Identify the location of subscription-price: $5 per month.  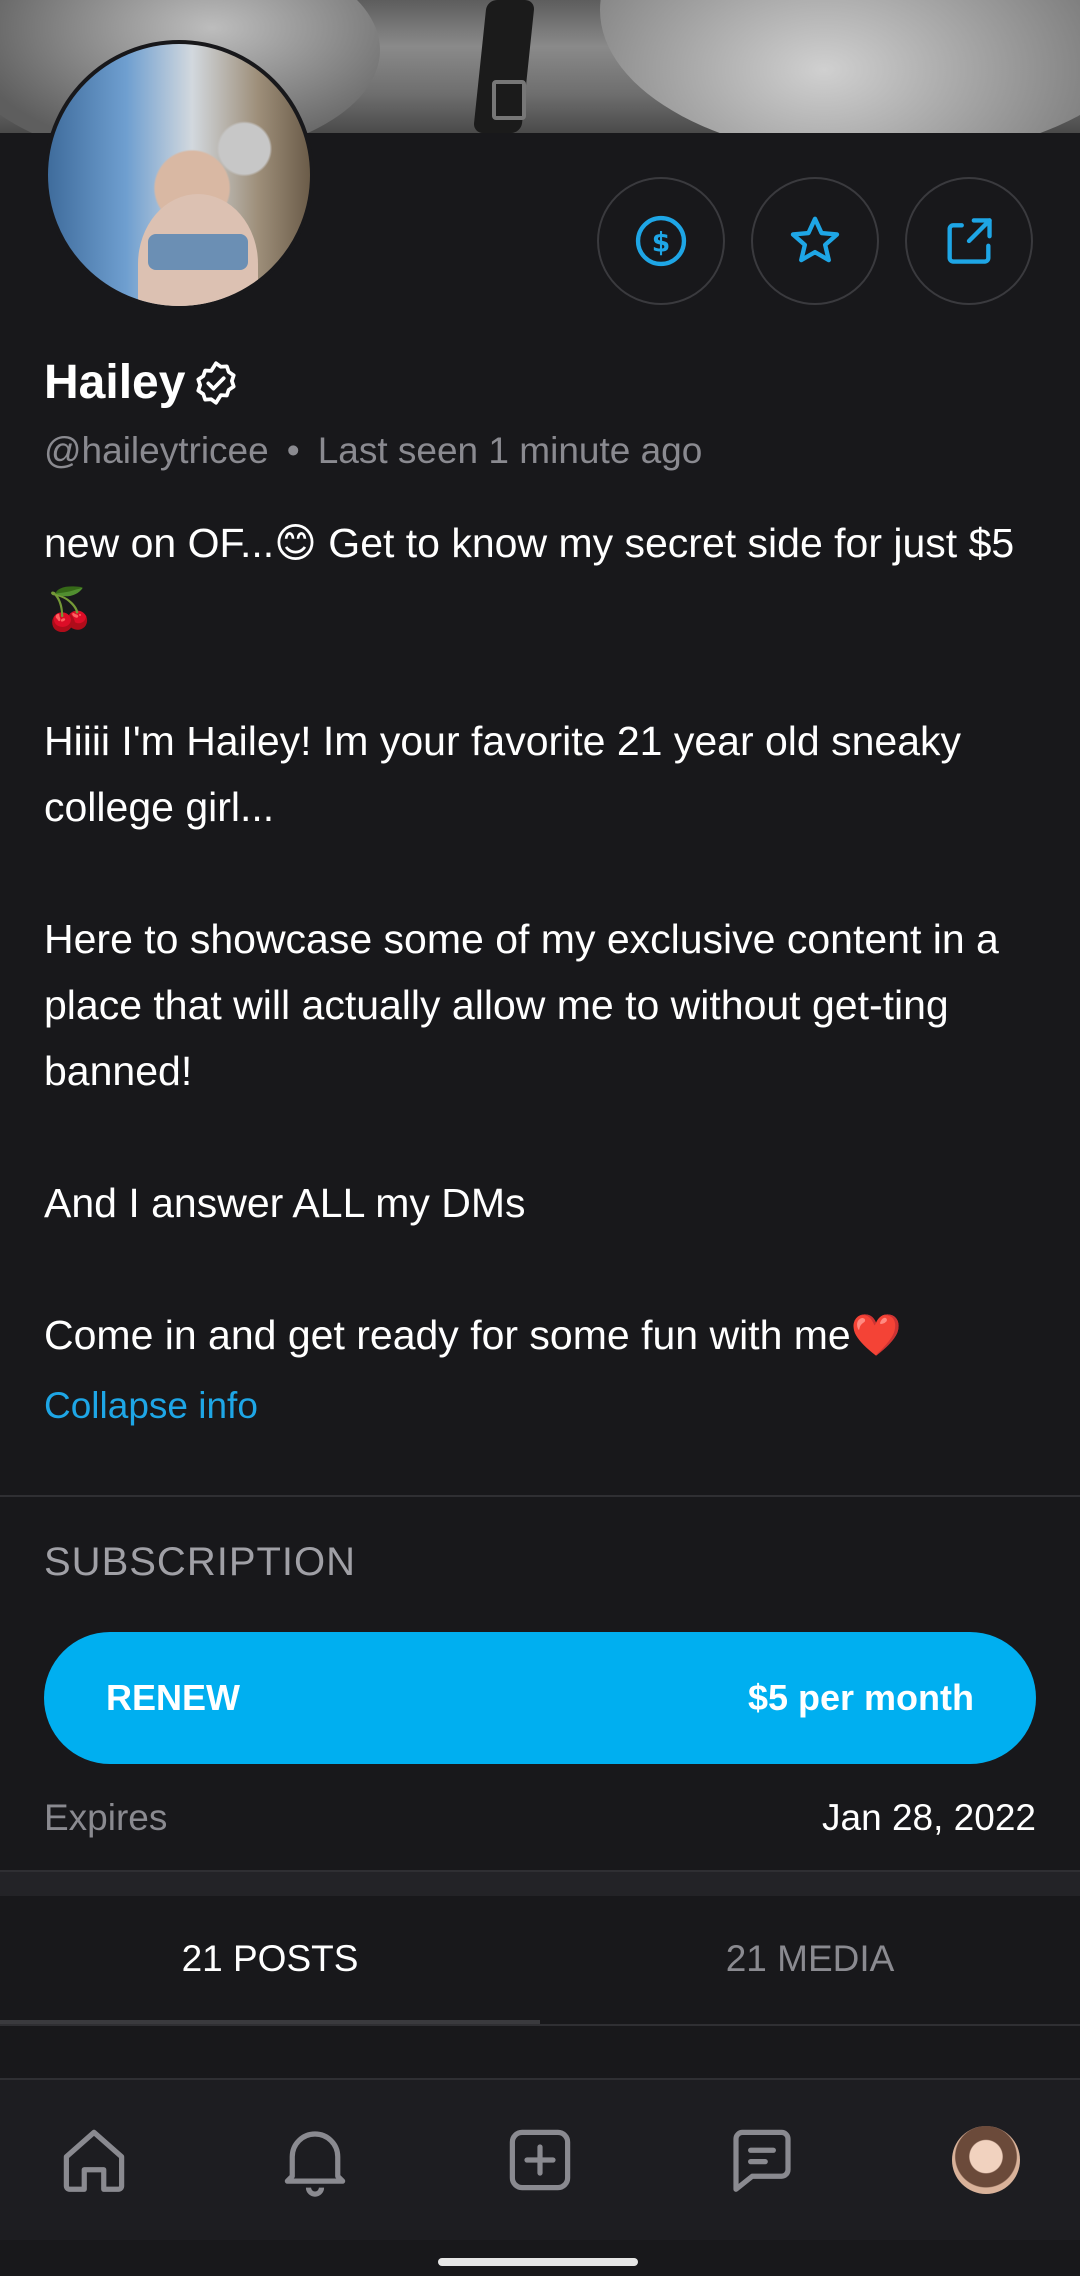
(860, 1697).